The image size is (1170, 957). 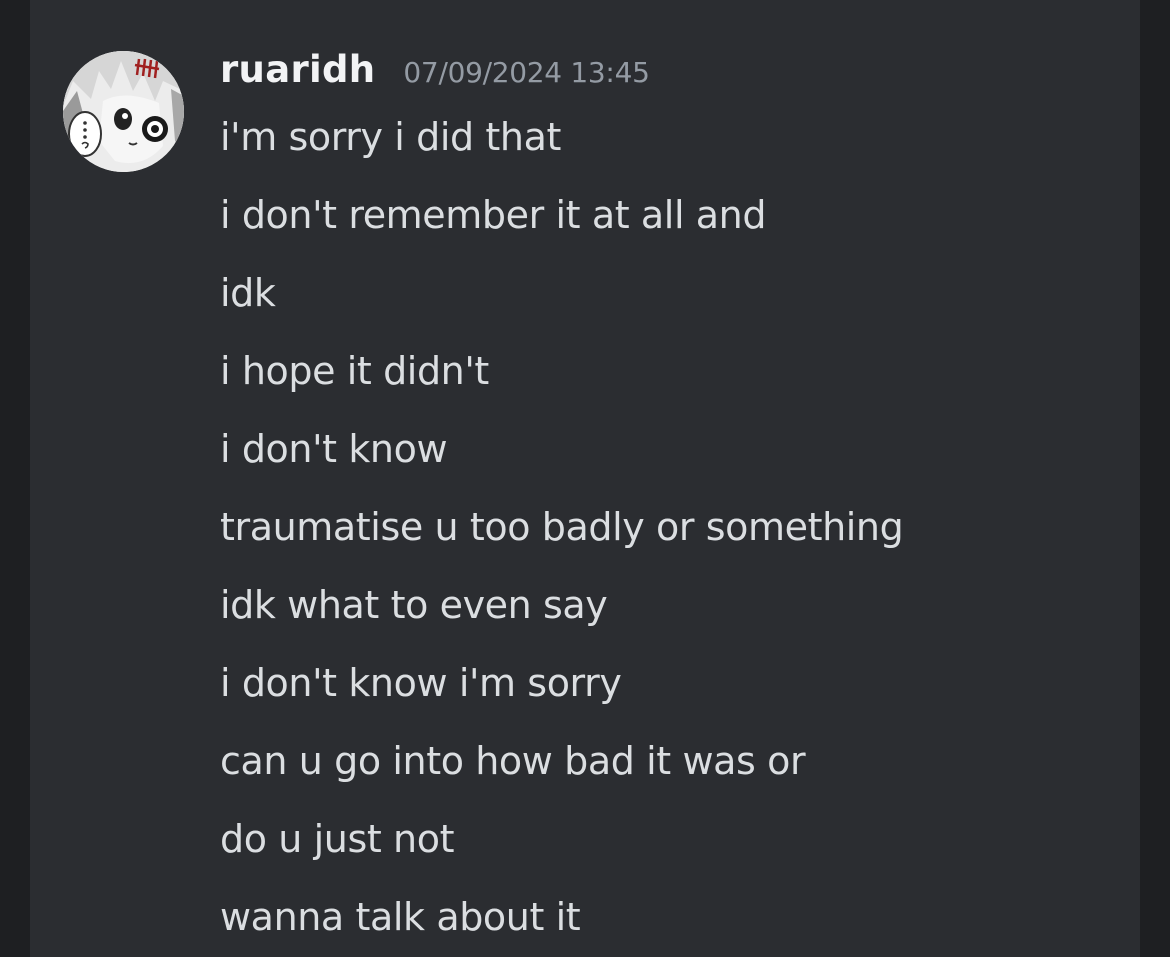 I want to click on avatar, so click(x=123, y=111).